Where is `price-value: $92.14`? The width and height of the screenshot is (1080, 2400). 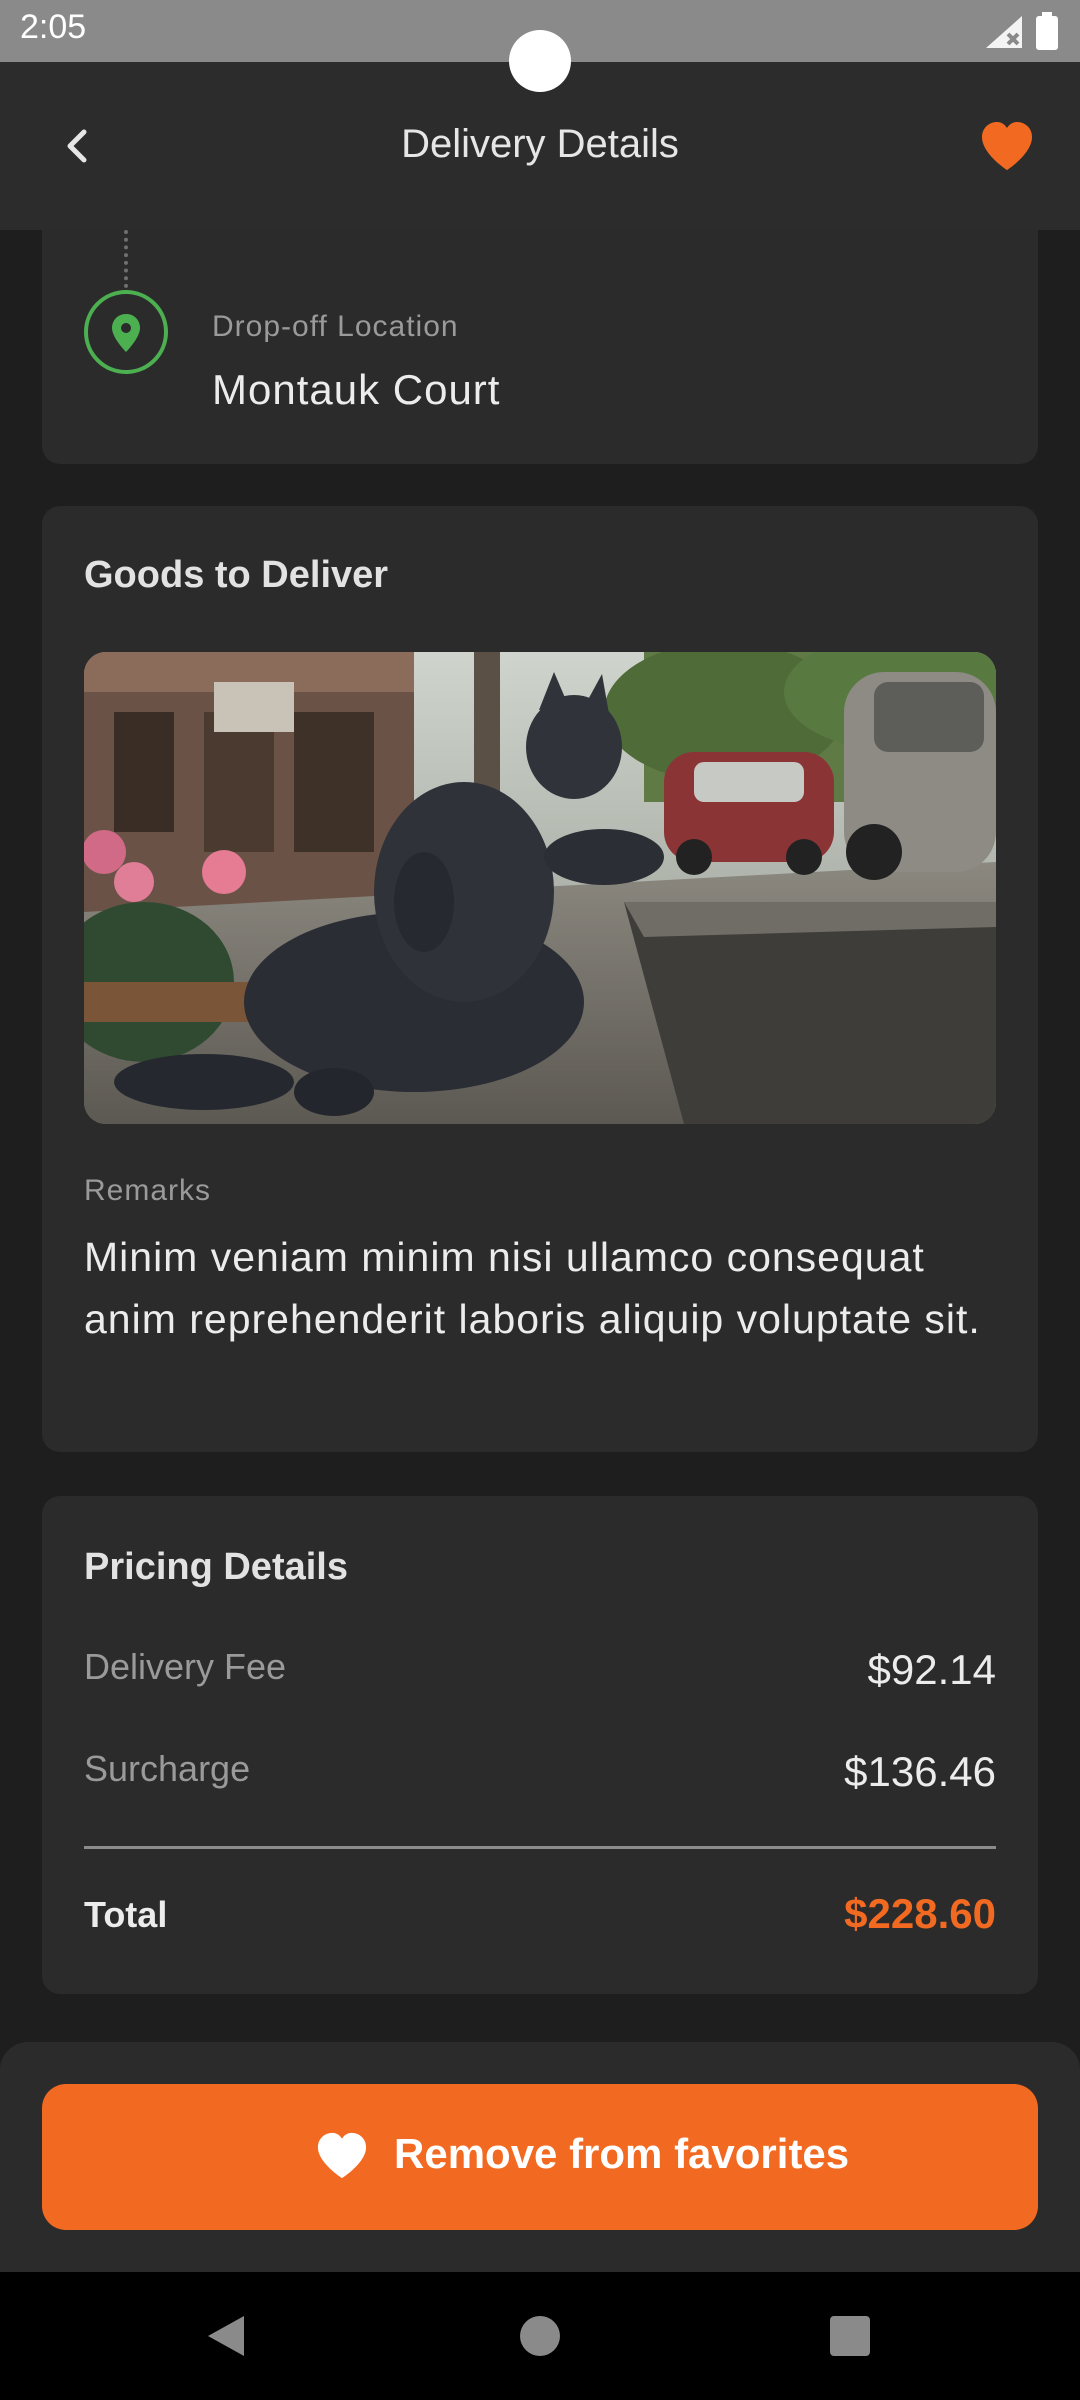 price-value: $92.14 is located at coordinates (931, 1669).